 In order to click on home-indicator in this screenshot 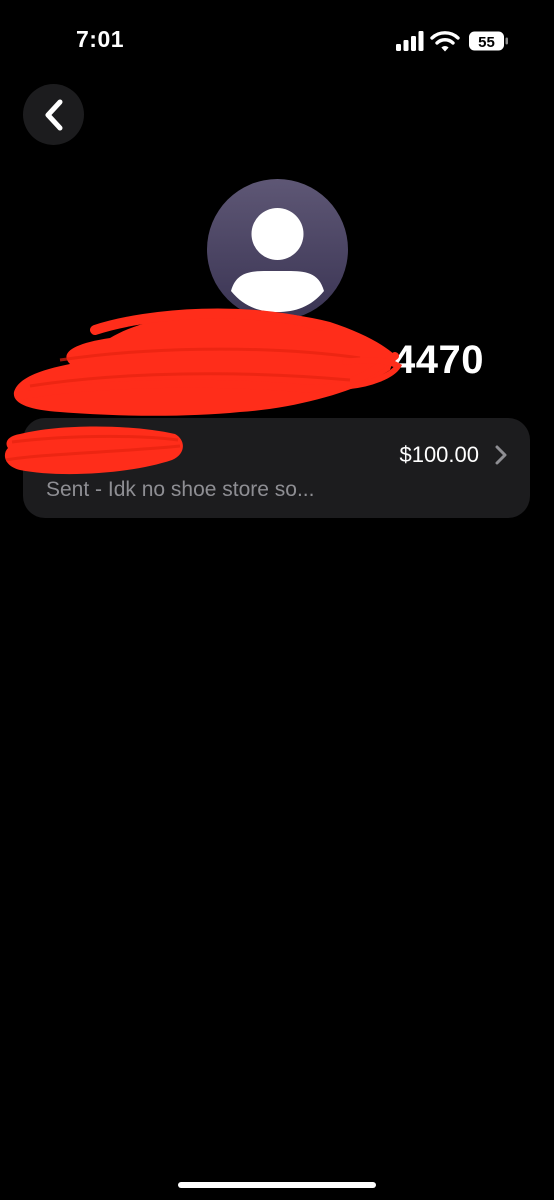, I will do `click(277, 1185)`.